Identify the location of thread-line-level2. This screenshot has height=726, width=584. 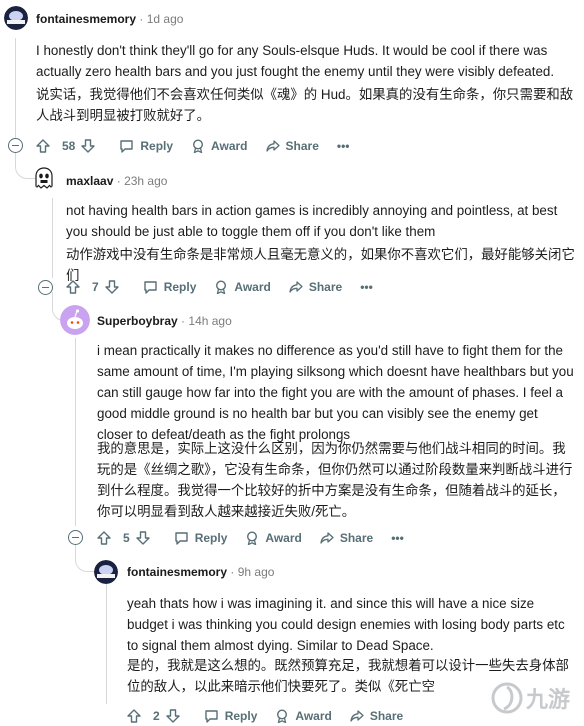
(52, 238).